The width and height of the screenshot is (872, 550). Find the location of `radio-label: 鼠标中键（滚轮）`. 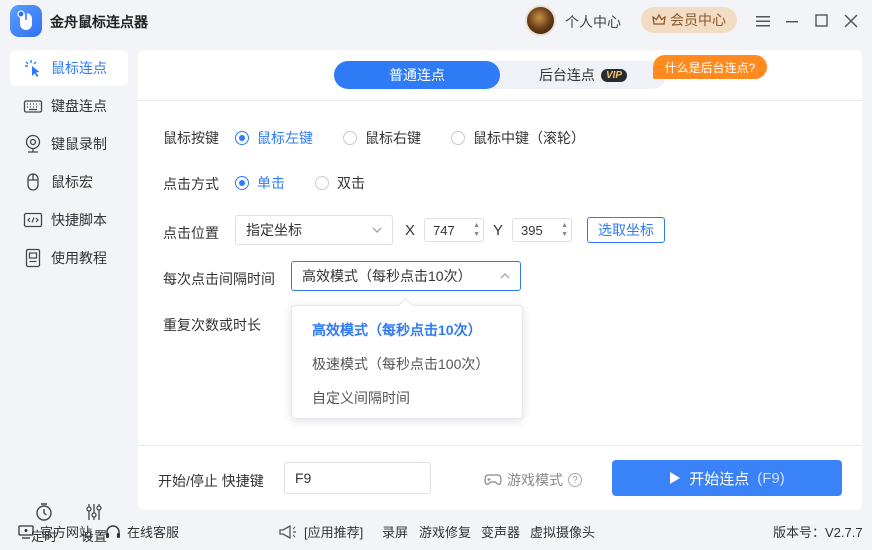

radio-label: 鼠标中键（滚轮） is located at coordinates (529, 138).